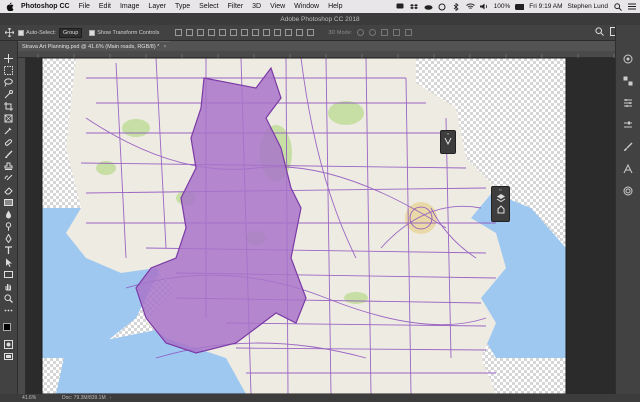 This screenshot has height=402, width=640. Describe the element at coordinates (84, 398) in the screenshot. I see `document-size: Doc: 79.3M/839.1M` at that location.